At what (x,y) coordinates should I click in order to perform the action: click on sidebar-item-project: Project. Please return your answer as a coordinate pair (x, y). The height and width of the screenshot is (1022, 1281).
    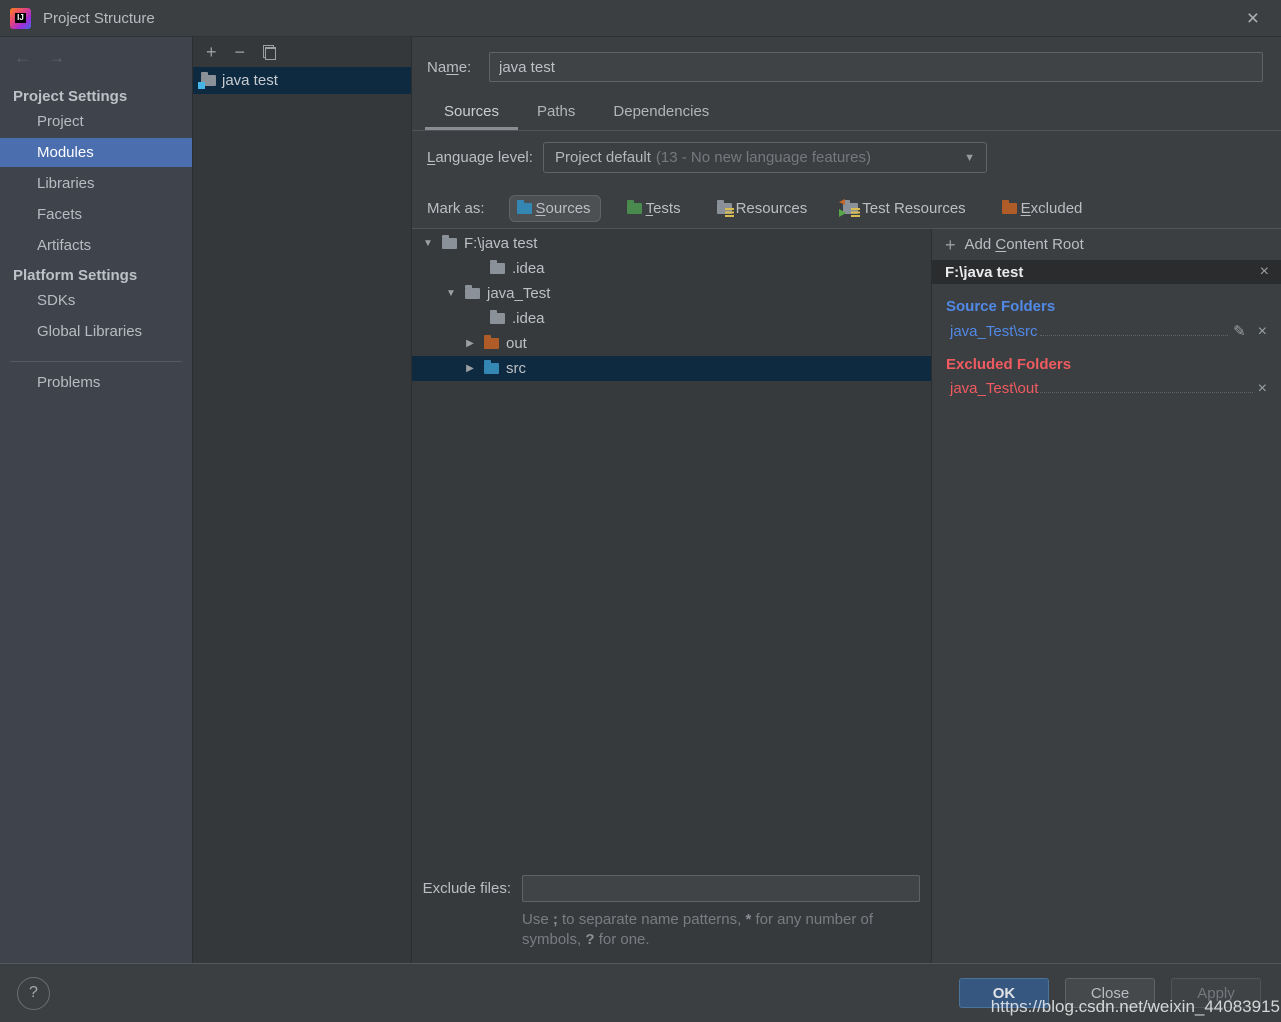
    Looking at the image, I should click on (96, 121).